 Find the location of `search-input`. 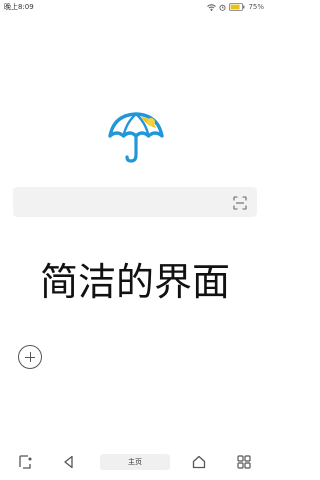

search-input is located at coordinates (135, 202).